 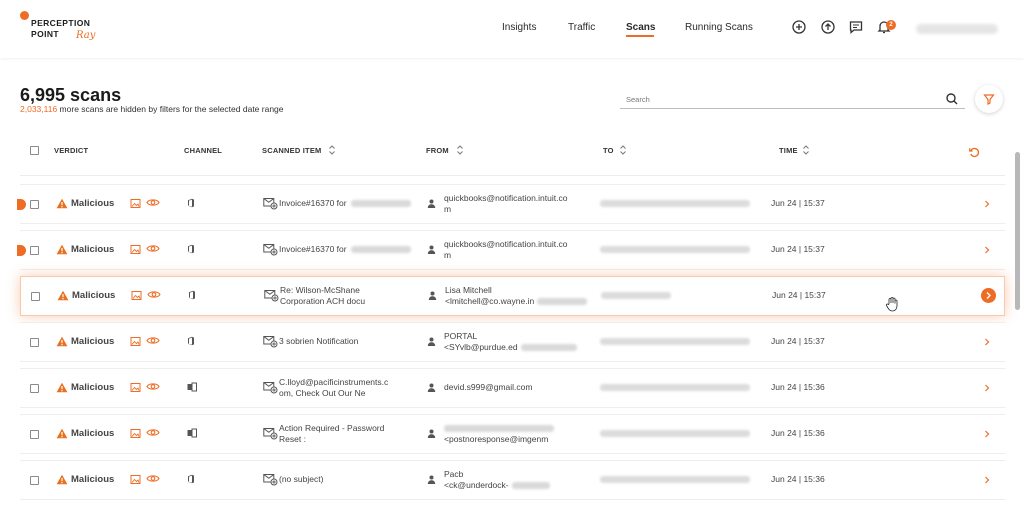 What do you see at coordinates (332, 428) in the screenshot?
I see `scanned-item-line: Action Required - Password` at bounding box center [332, 428].